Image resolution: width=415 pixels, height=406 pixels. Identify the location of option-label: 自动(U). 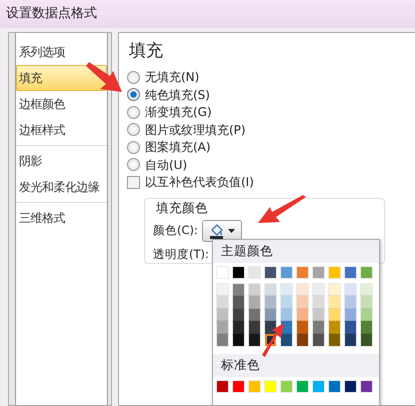
(166, 165).